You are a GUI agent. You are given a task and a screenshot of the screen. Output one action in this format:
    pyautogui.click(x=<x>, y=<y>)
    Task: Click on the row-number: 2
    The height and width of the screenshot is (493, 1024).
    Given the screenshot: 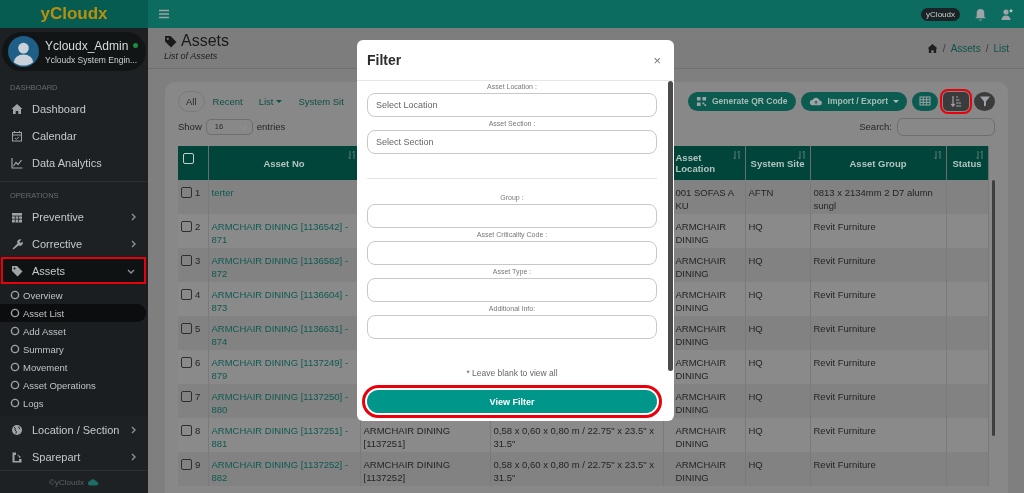 What is the action you would take?
    pyautogui.click(x=198, y=226)
    